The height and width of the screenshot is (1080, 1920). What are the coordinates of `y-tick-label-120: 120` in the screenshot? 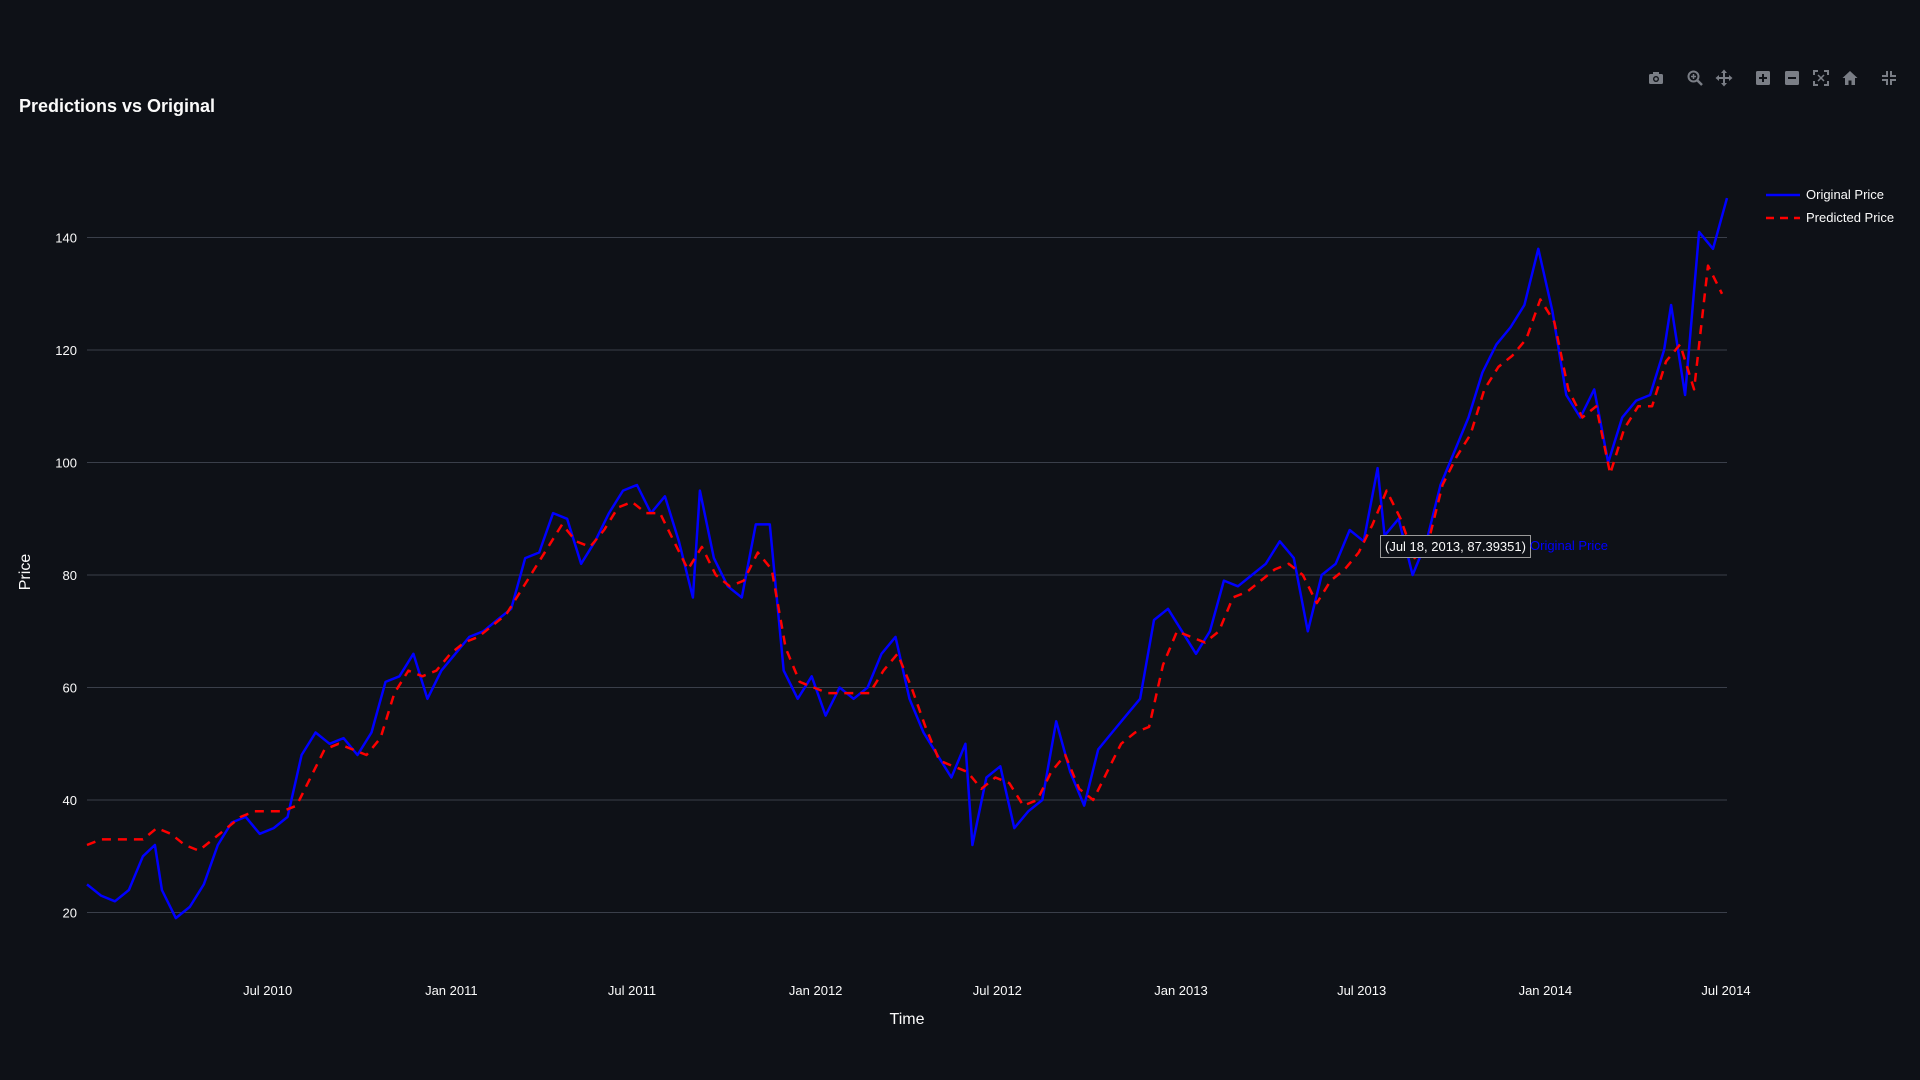 It's located at (66, 350).